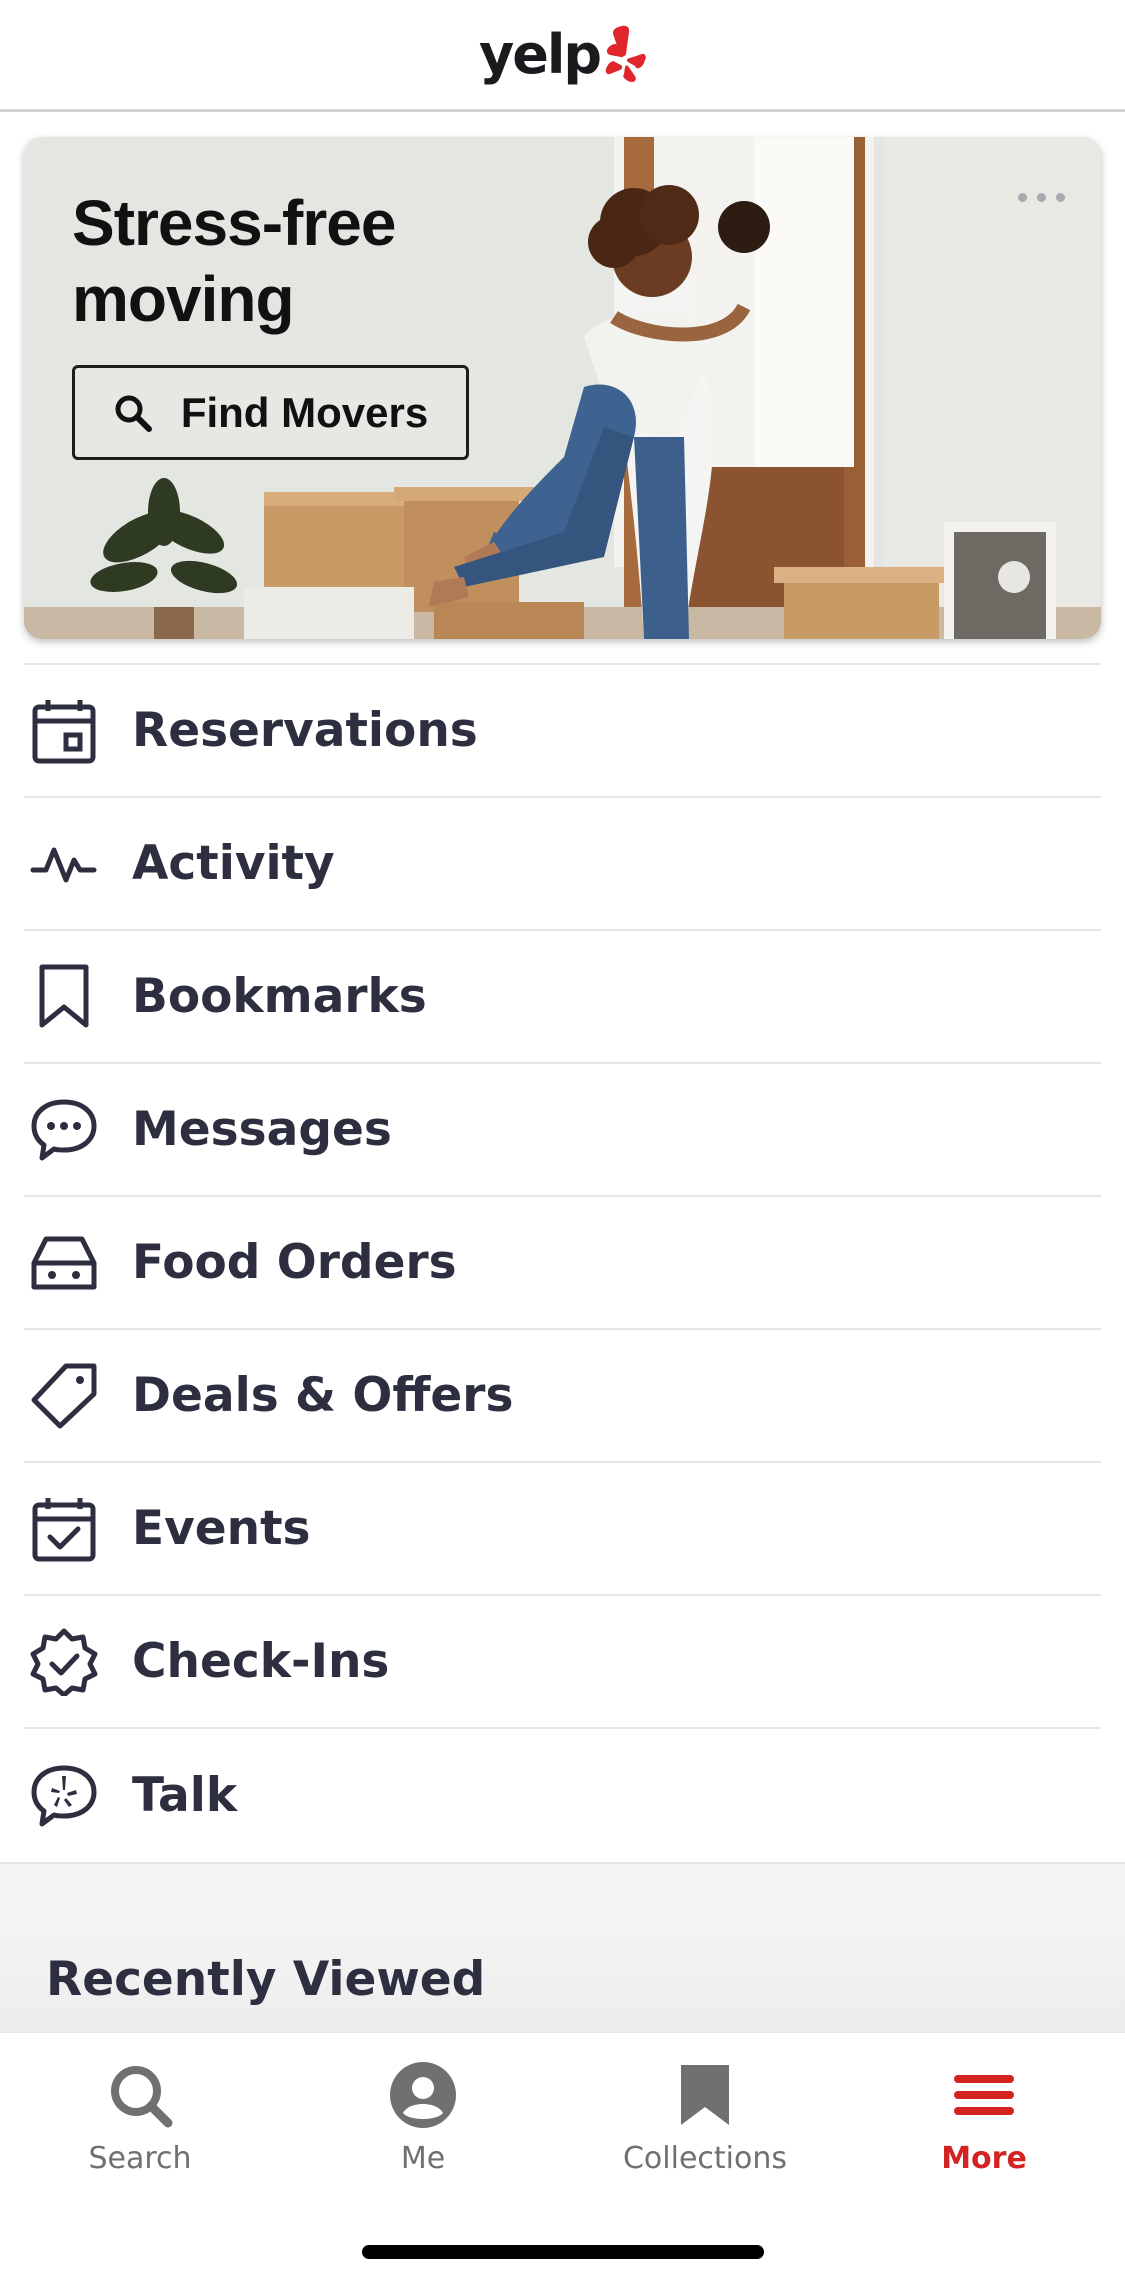 This screenshot has height=2284, width=1125. I want to click on menu-item-events: Events, so click(562, 1529).